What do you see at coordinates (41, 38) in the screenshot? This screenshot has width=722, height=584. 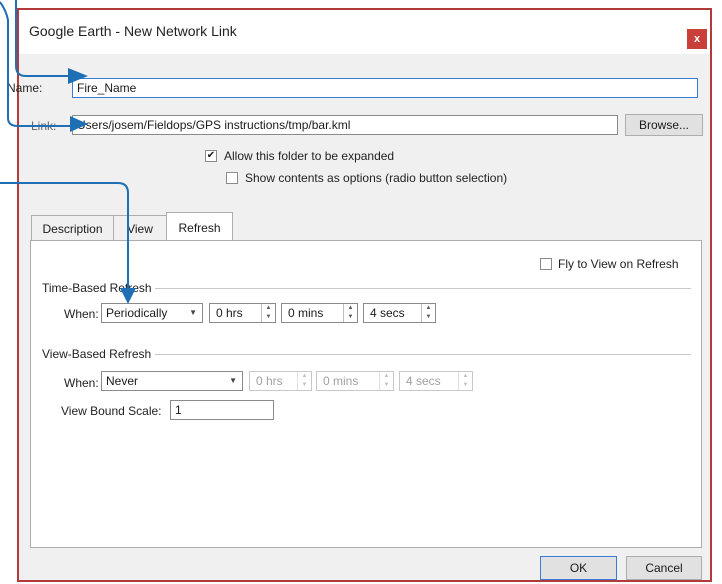 I see `arrow-to-name` at bounding box center [41, 38].